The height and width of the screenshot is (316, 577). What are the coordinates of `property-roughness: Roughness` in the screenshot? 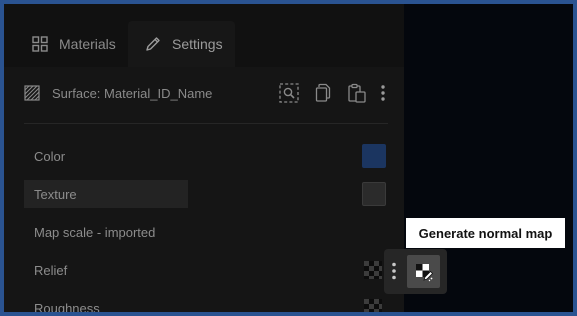 It's located at (186, 303).